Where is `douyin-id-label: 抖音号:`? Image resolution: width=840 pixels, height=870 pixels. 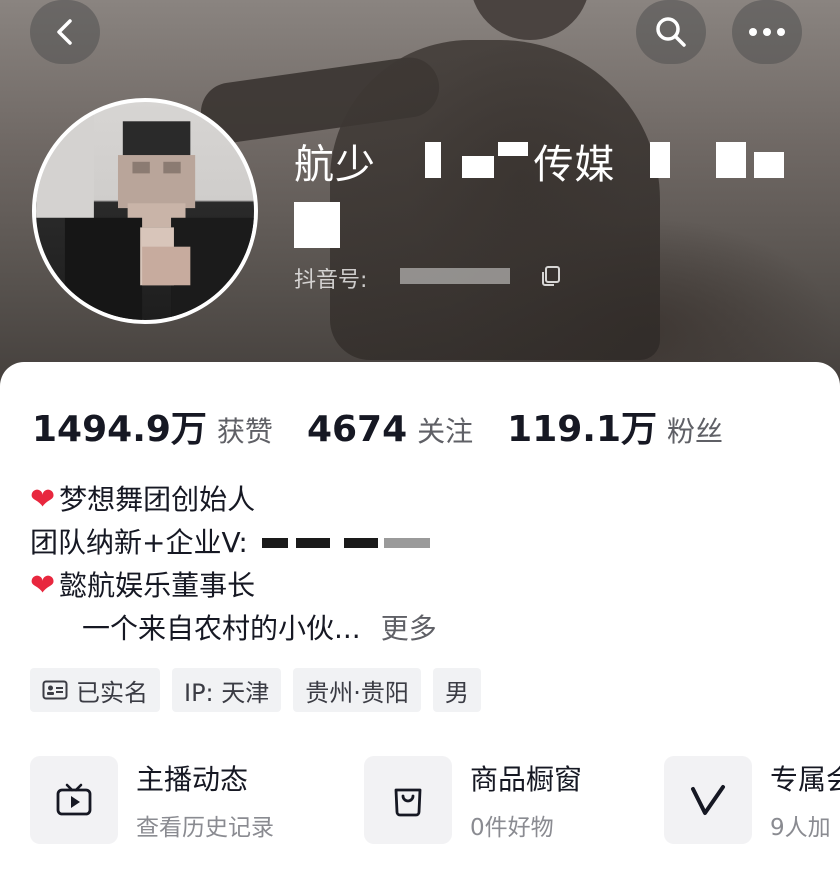
douyin-id-label: 抖音号: is located at coordinates (331, 280).